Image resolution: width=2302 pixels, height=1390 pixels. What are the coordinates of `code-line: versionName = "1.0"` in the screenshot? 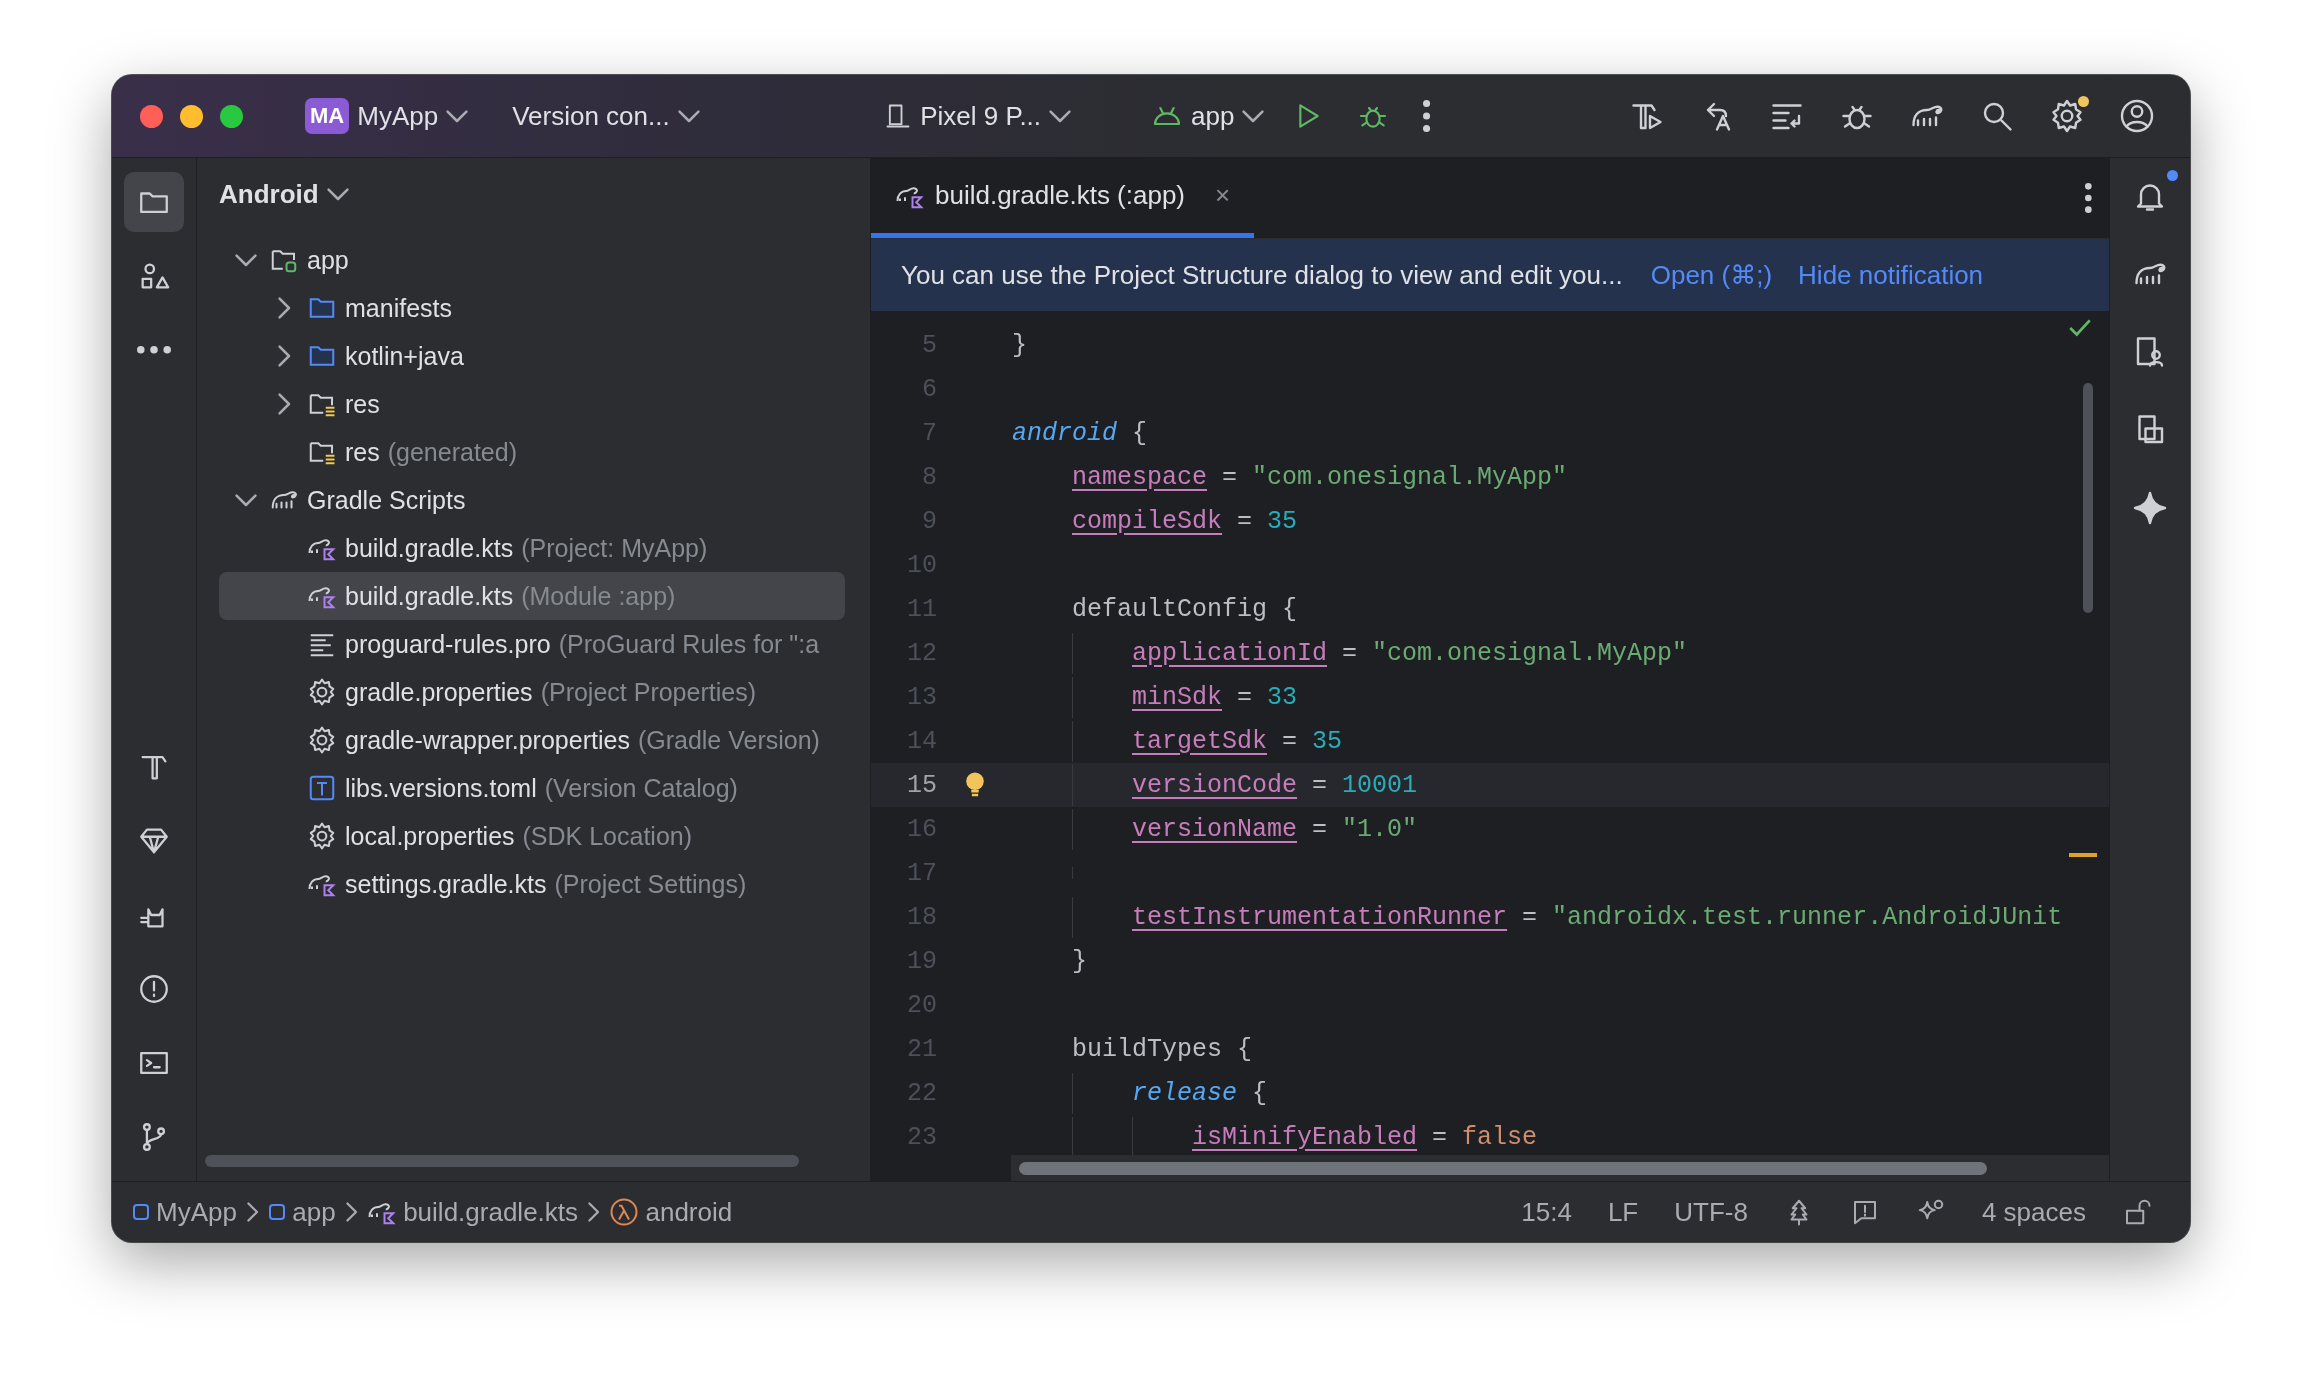 It's located at (1275, 829).